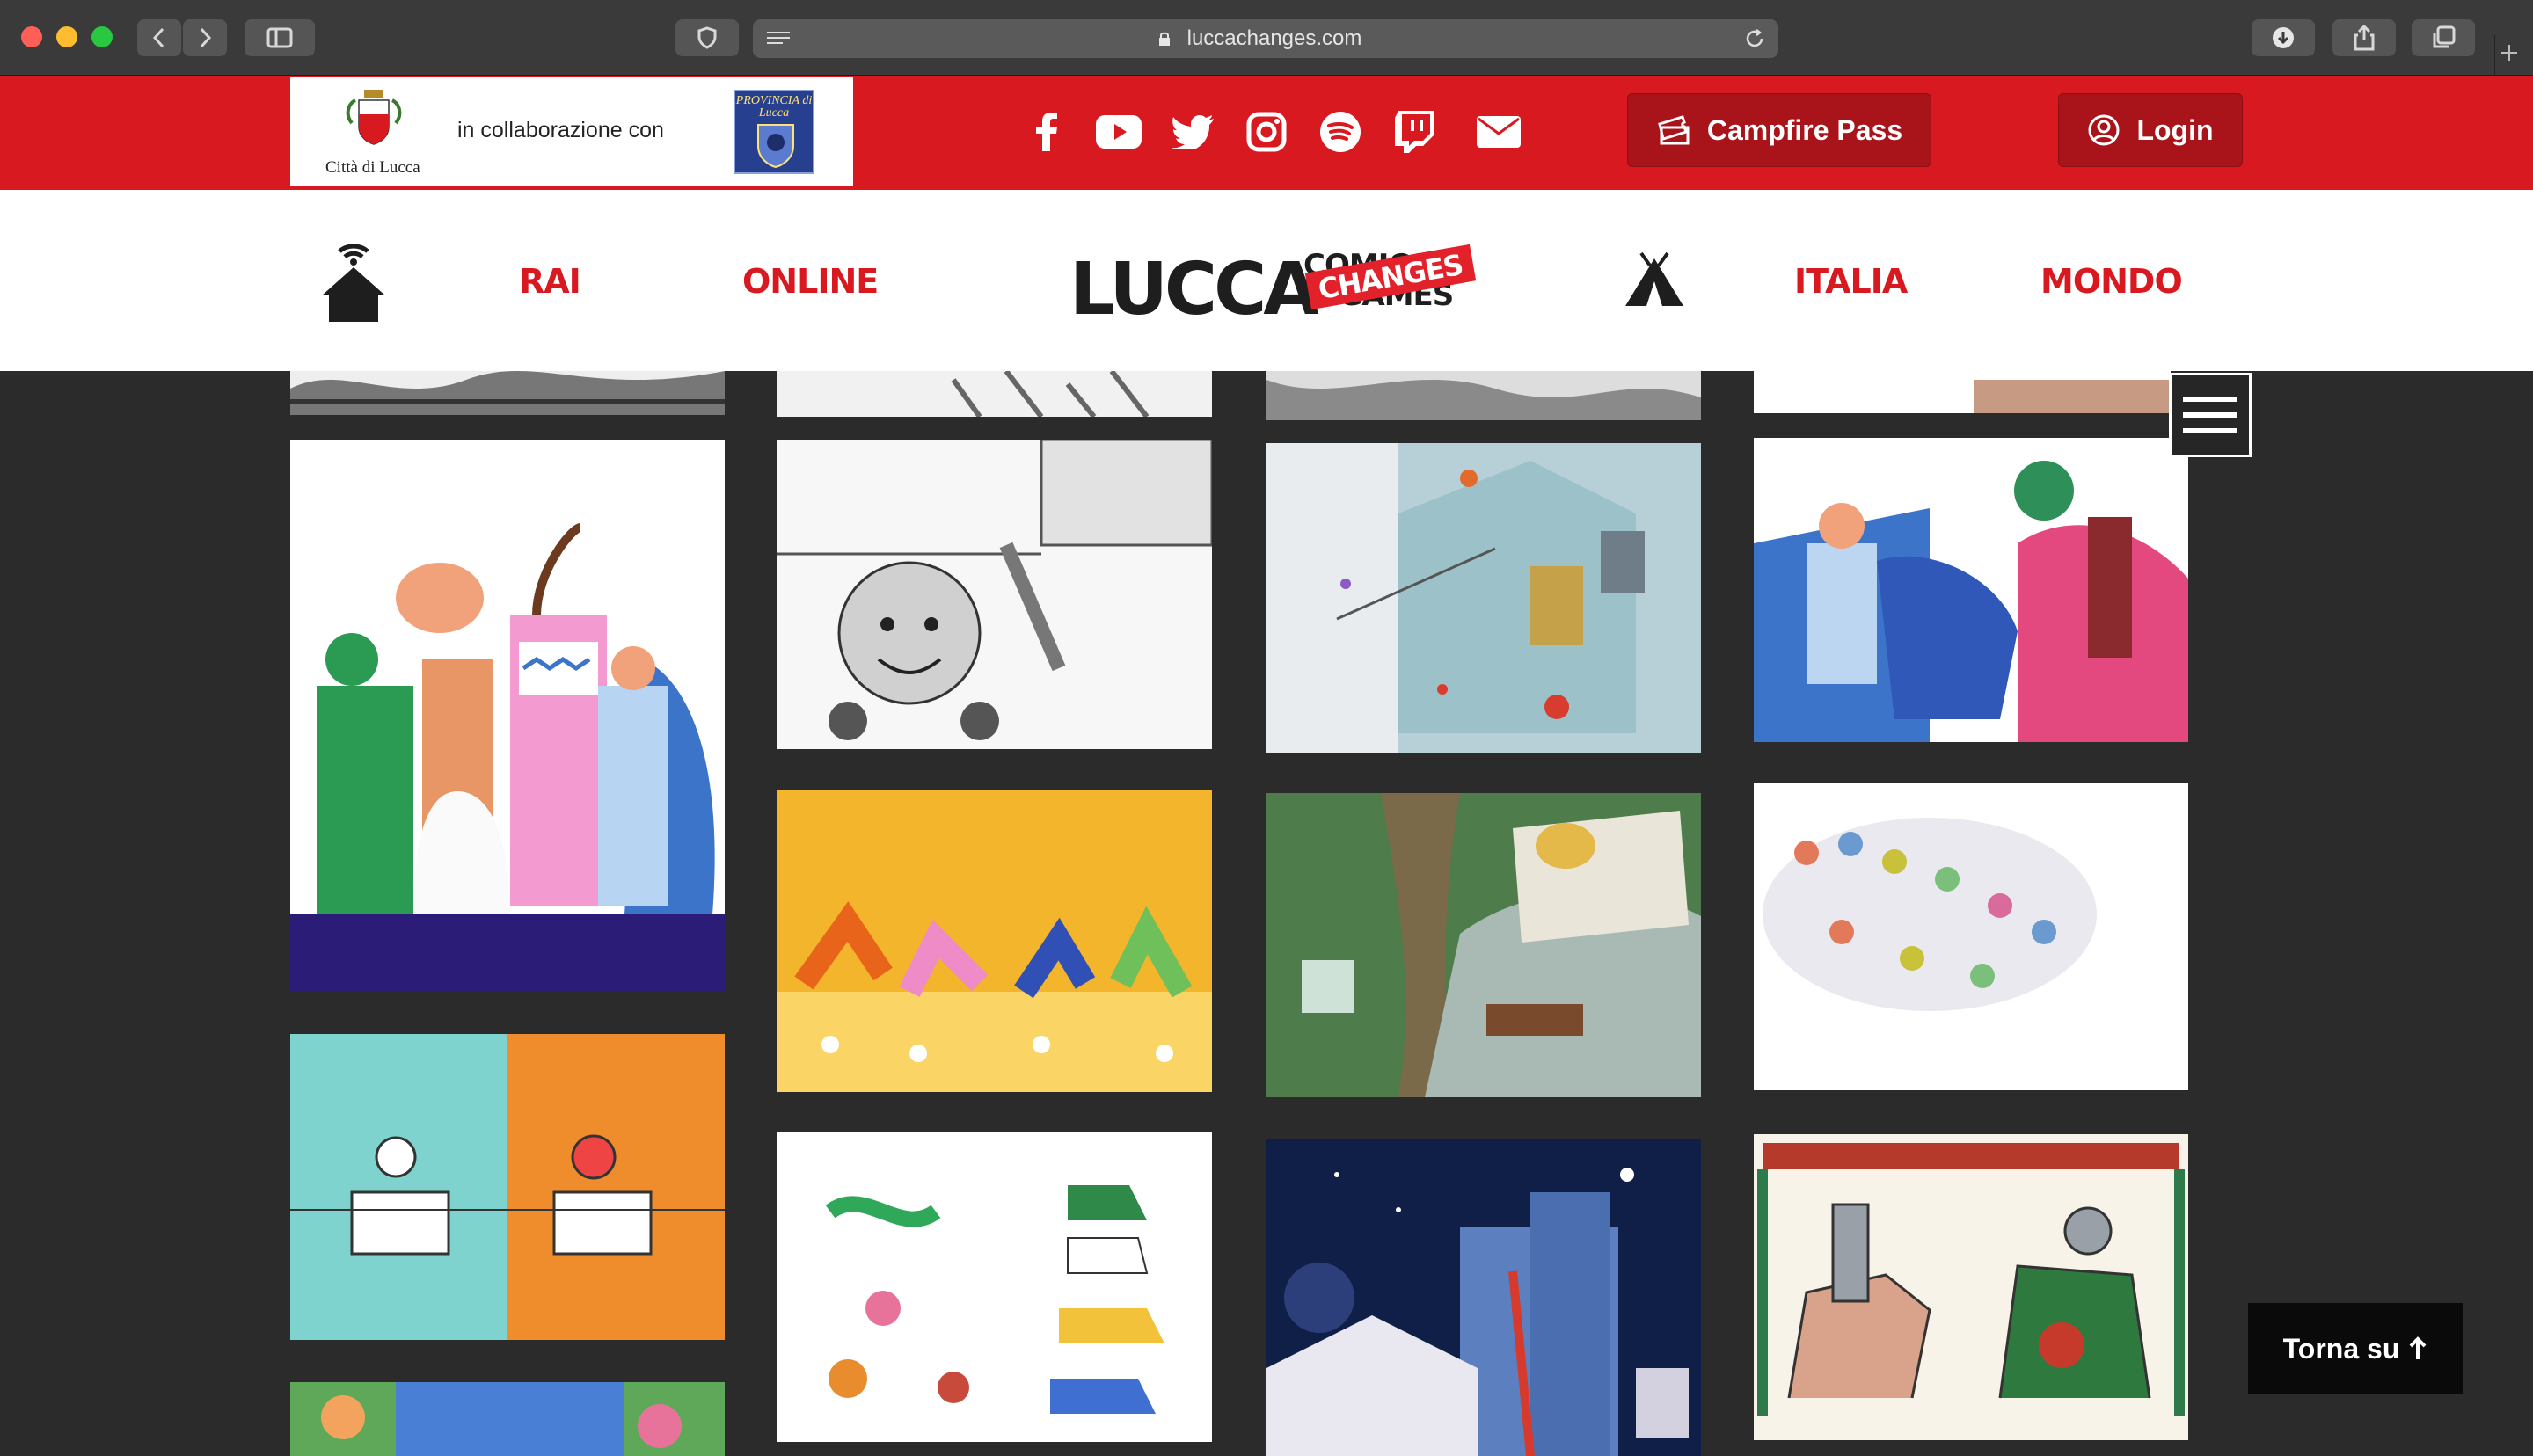  I want to click on campfire-pass-label: Campfire Pass, so click(1804, 129).